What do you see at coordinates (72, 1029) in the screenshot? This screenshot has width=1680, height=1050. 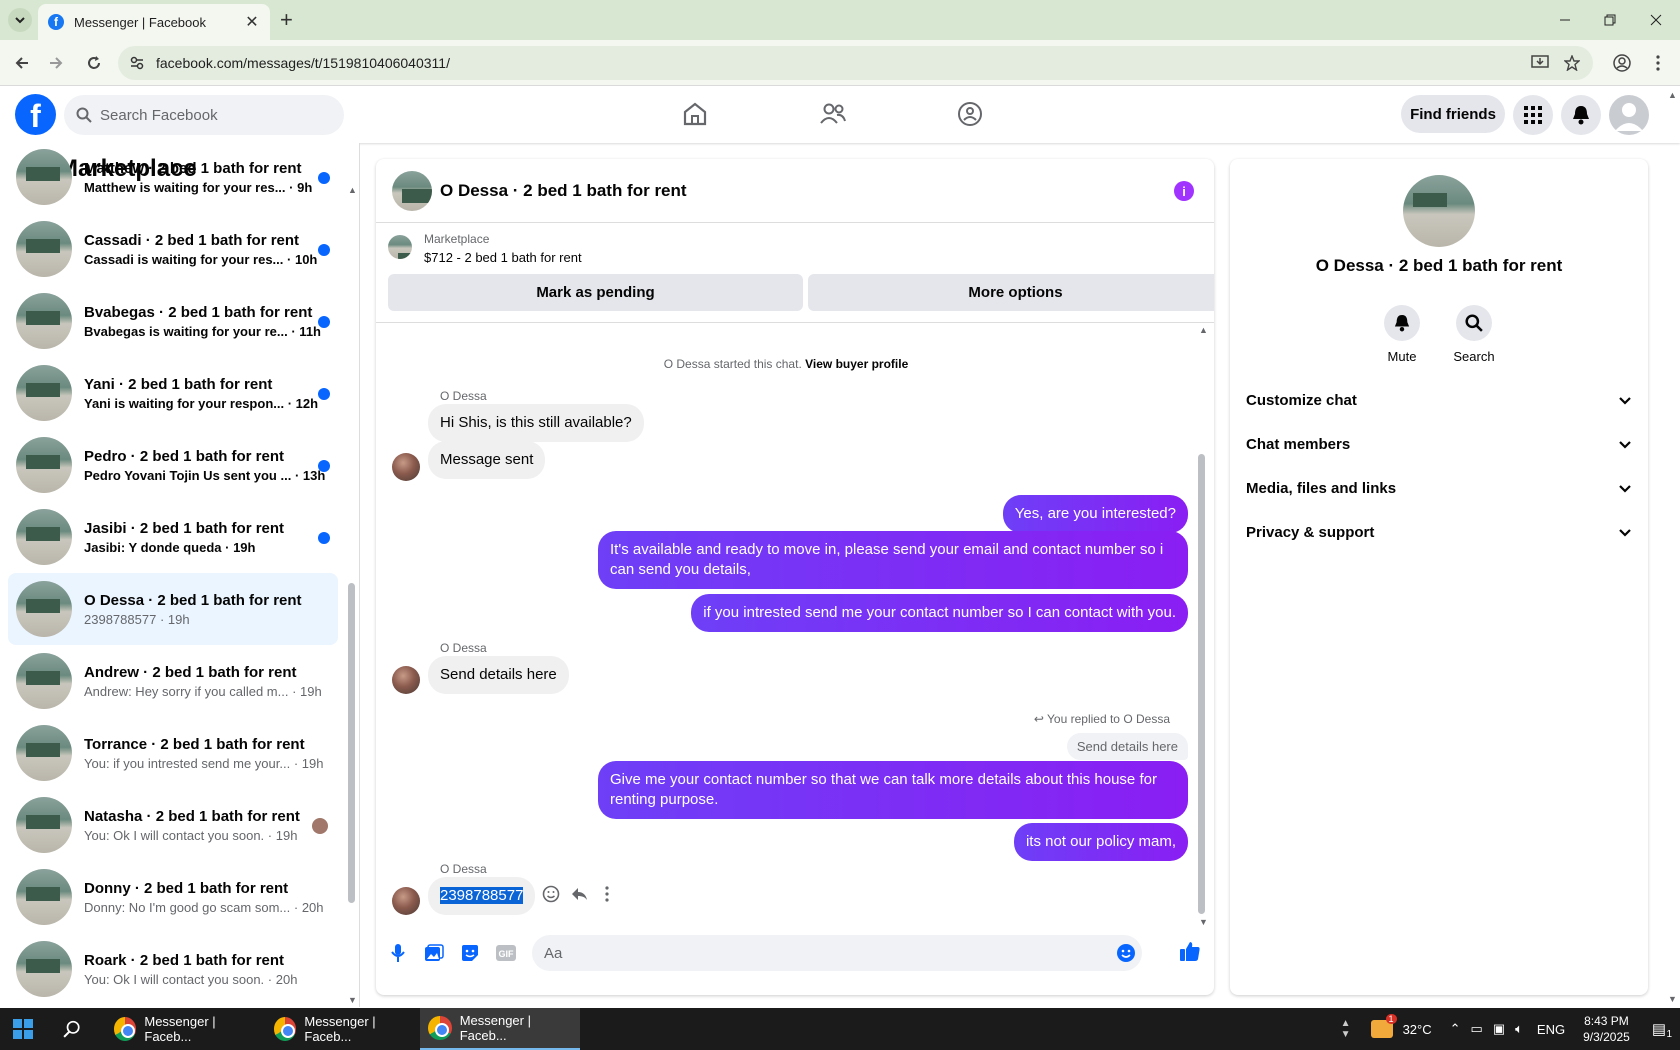 I see `search-icon` at bounding box center [72, 1029].